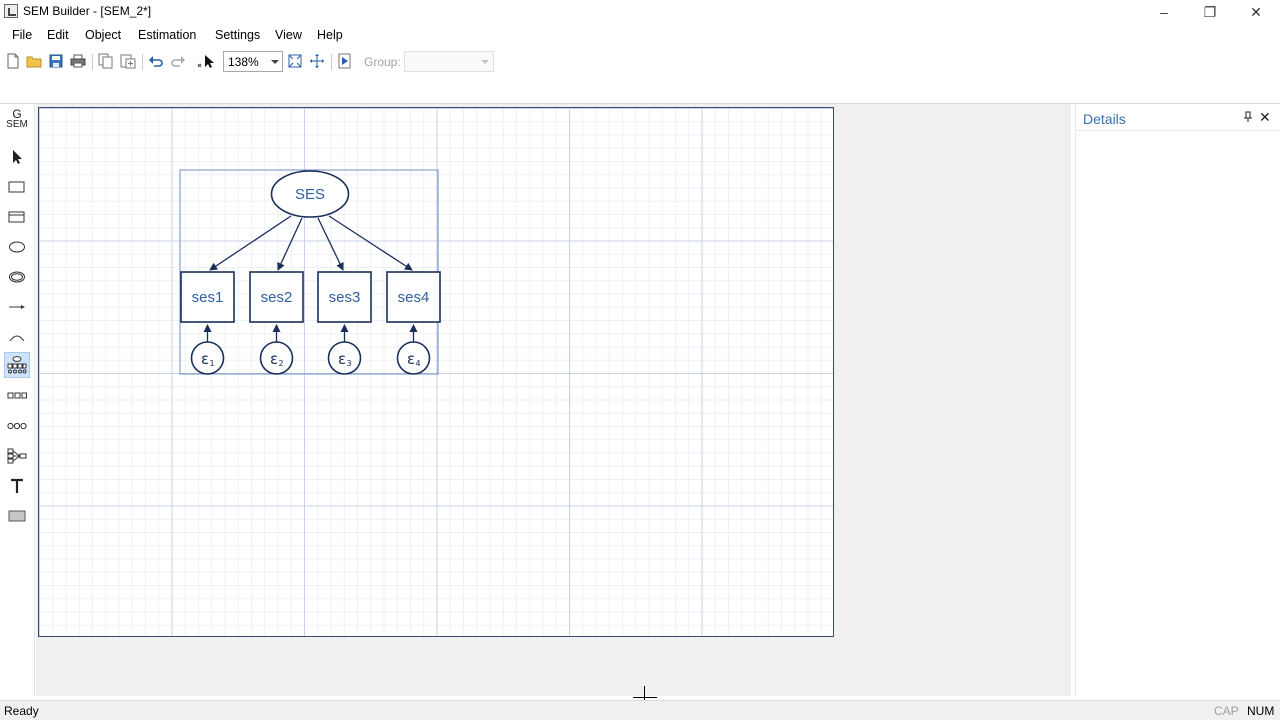 The height and width of the screenshot is (720, 1280). Describe the element at coordinates (167, 35) in the screenshot. I see `menu-estimation: Estimation` at that location.